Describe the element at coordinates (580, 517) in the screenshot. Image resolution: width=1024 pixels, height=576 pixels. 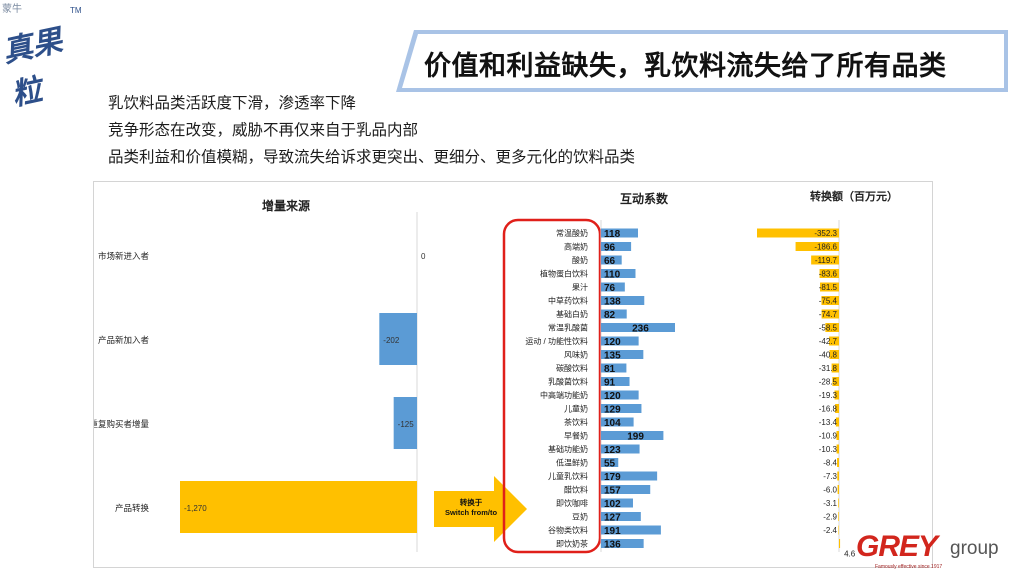
I see `interaction-category-label: 豆奶` at that location.